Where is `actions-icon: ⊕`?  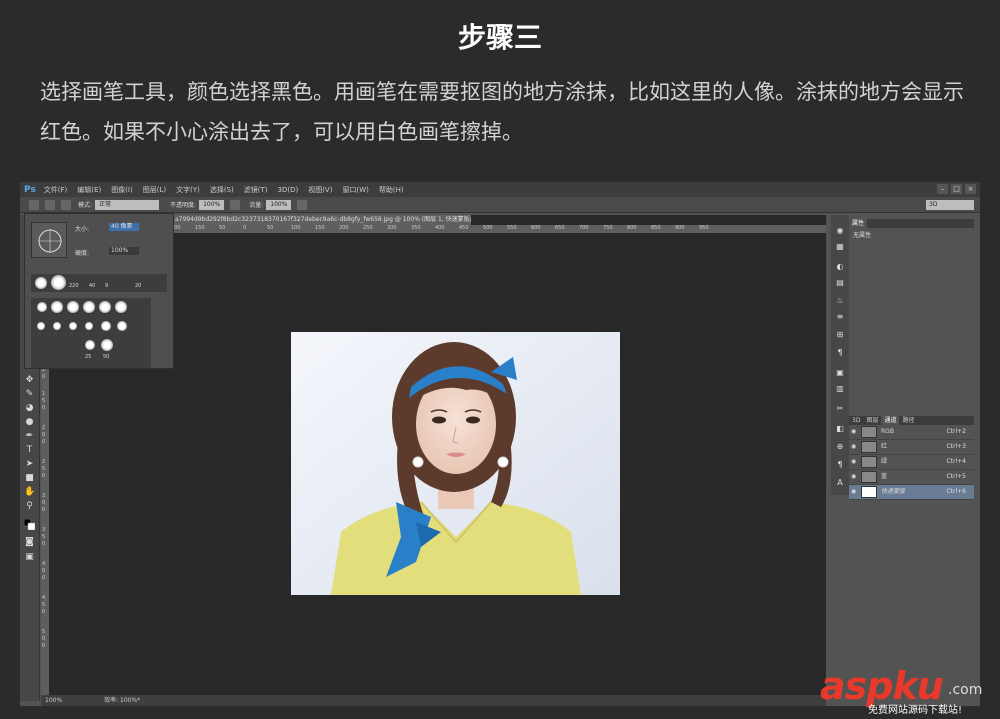 actions-icon: ⊕ is located at coordinates (840, 447).